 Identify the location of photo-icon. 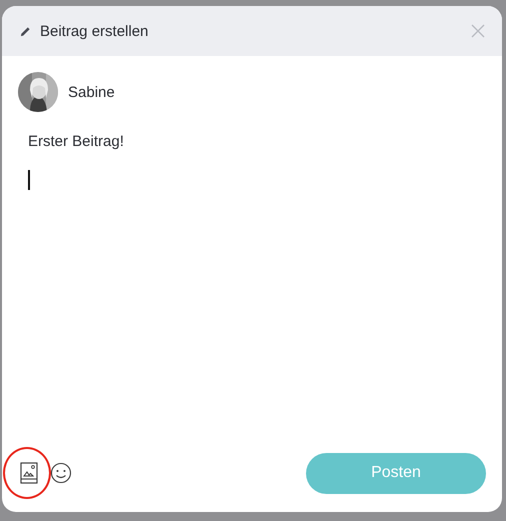
(29, 473).